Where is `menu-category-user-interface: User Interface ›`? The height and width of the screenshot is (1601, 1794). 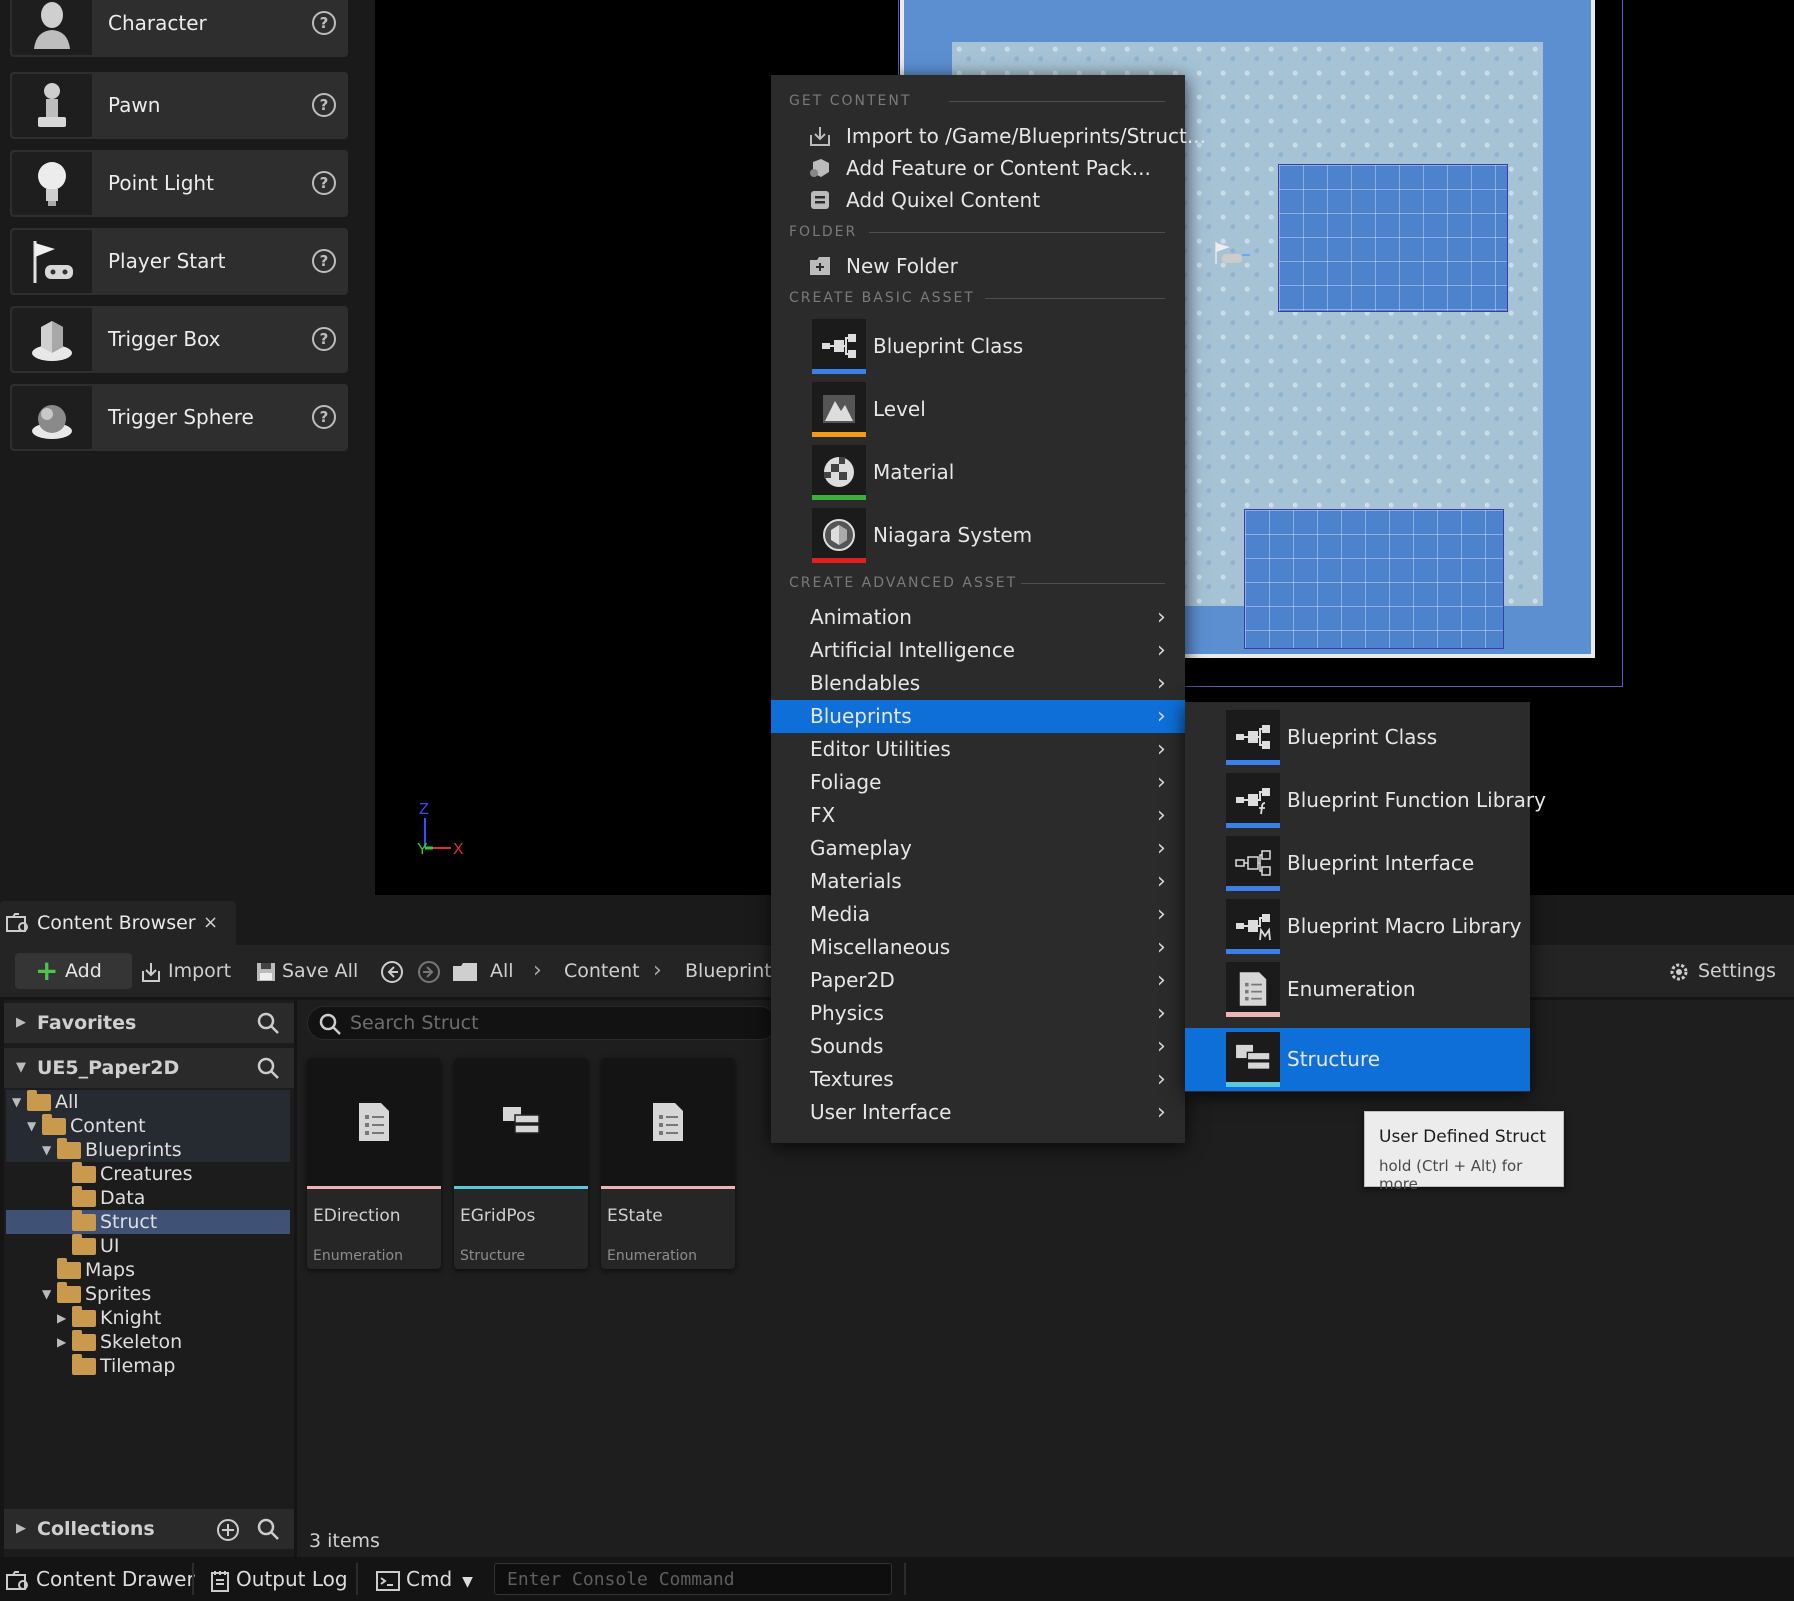
menu-category-user-interface: User Interface › is located at coordinates (978, 1112).